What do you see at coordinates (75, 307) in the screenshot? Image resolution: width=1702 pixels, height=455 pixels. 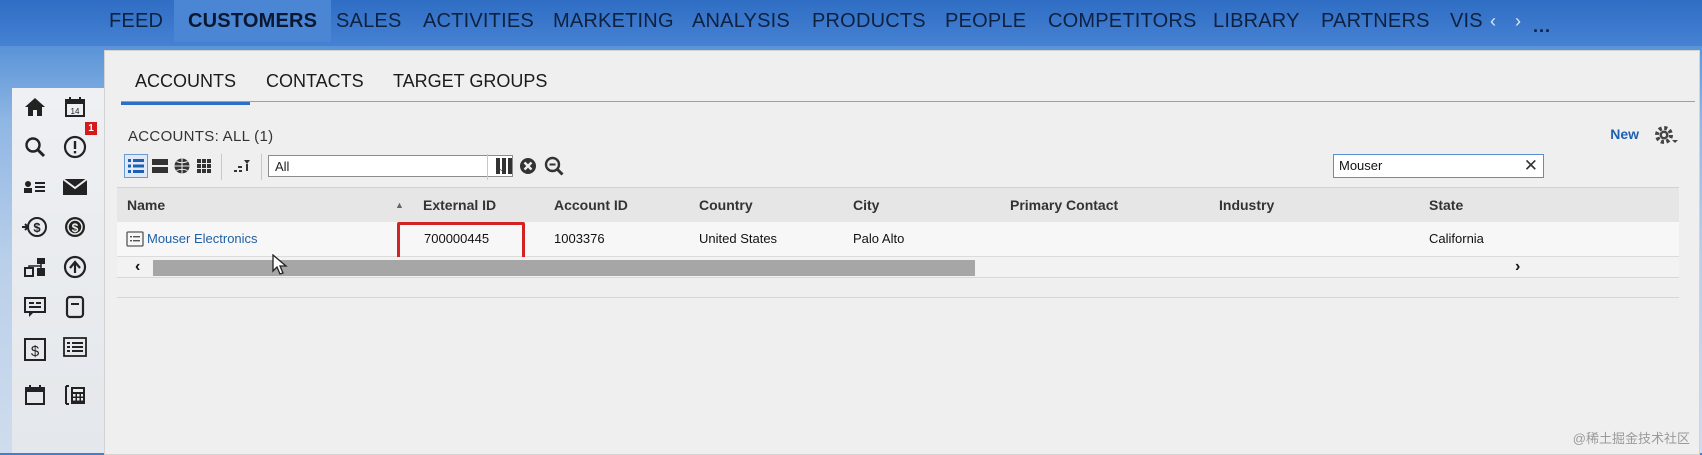 I see `notebook-icon` at bounding box center [75, 307].